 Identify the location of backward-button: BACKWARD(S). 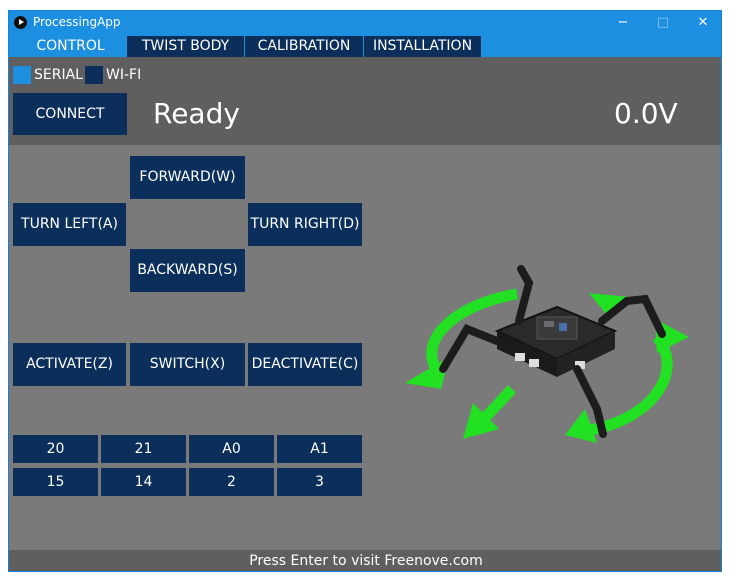
(187, 270).